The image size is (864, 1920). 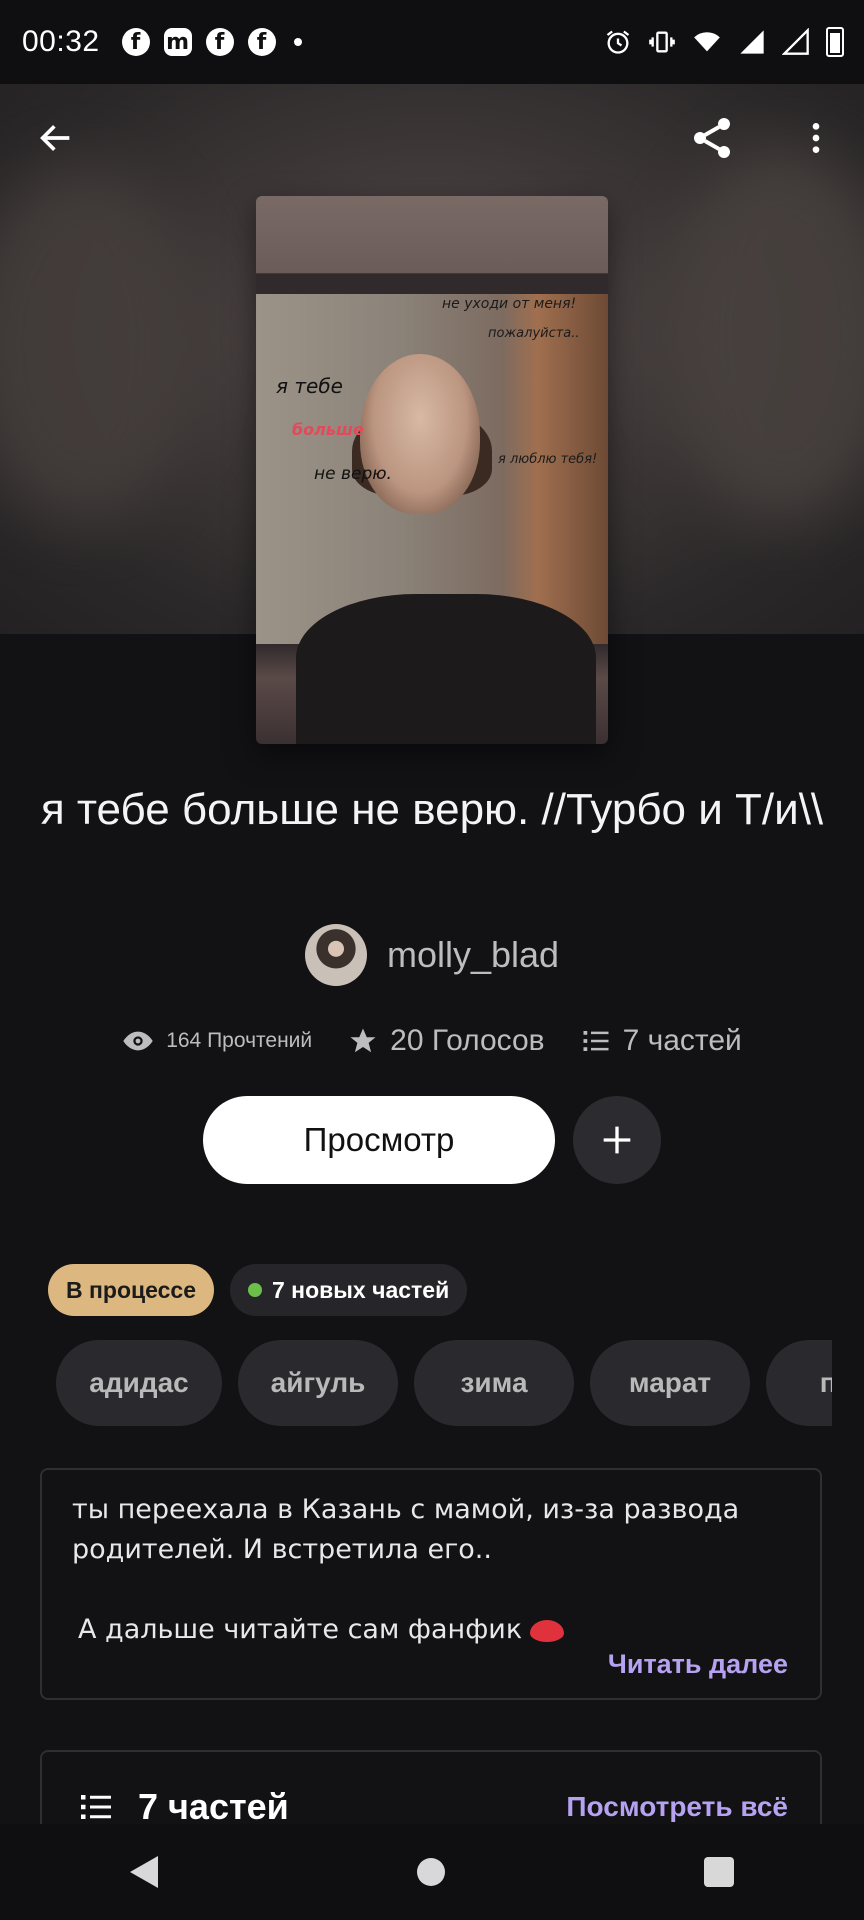 What do you see at coordinates (467, 1040) in the screenshot?
I see `votes-count: 20 Голосов` at bounding box center [467, 1040].